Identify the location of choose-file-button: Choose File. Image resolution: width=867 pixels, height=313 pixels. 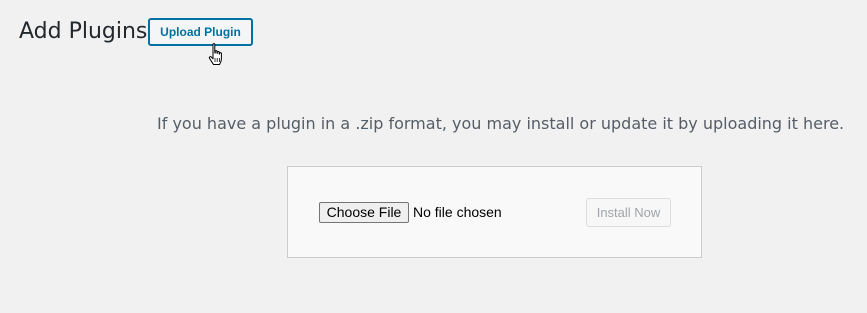
(364, 212).